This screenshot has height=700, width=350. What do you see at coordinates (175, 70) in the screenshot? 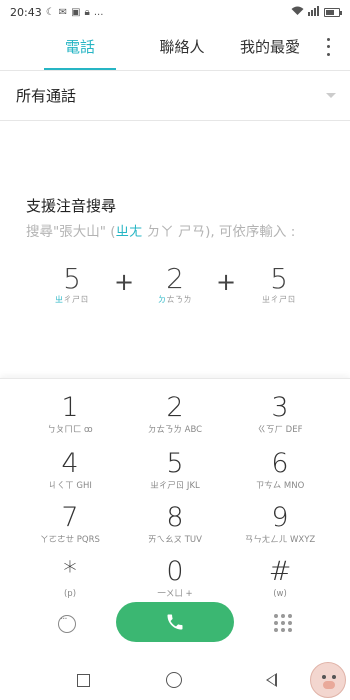
I see `tab-divider` at bounding box center [175, 70].